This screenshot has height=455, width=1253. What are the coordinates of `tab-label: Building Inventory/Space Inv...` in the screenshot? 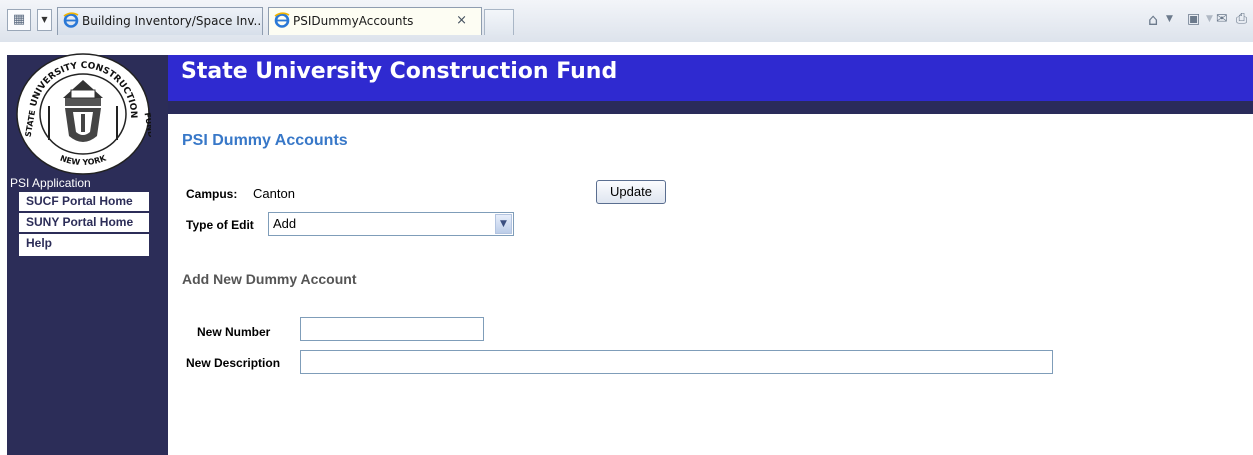 It's located at (172, 21).